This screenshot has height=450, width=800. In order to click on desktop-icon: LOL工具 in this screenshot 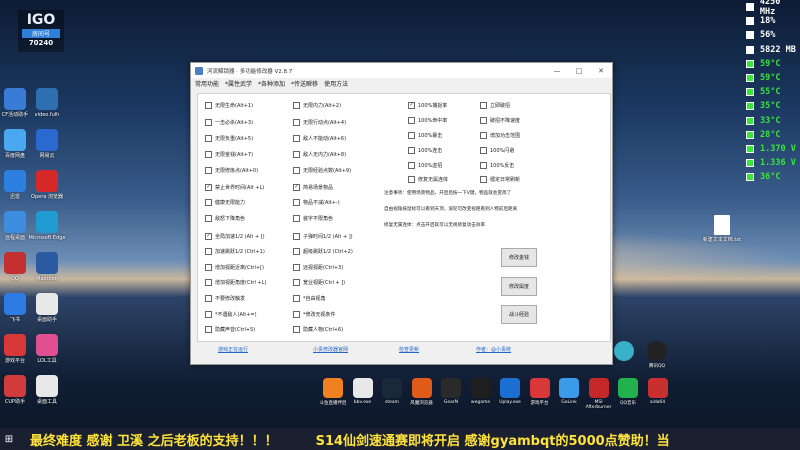, I will do `click(47, 349)`.